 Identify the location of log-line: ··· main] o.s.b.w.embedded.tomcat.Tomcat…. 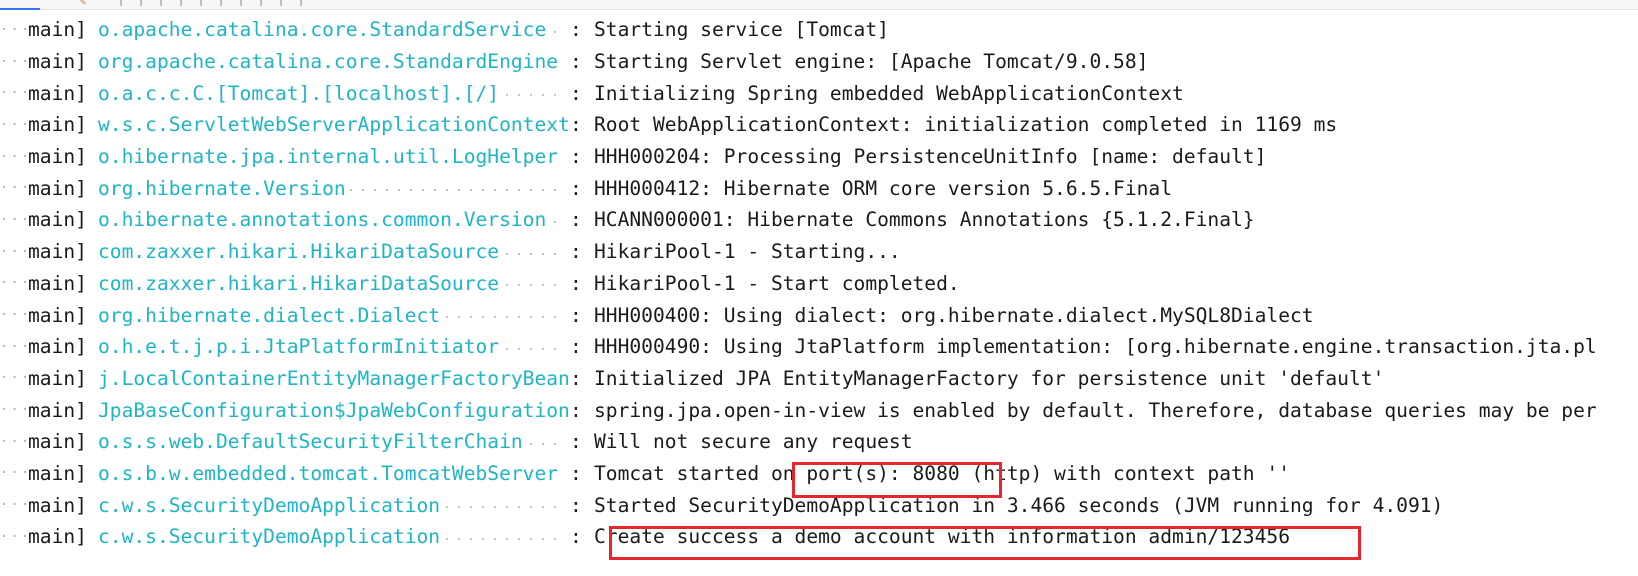
(819, 474).